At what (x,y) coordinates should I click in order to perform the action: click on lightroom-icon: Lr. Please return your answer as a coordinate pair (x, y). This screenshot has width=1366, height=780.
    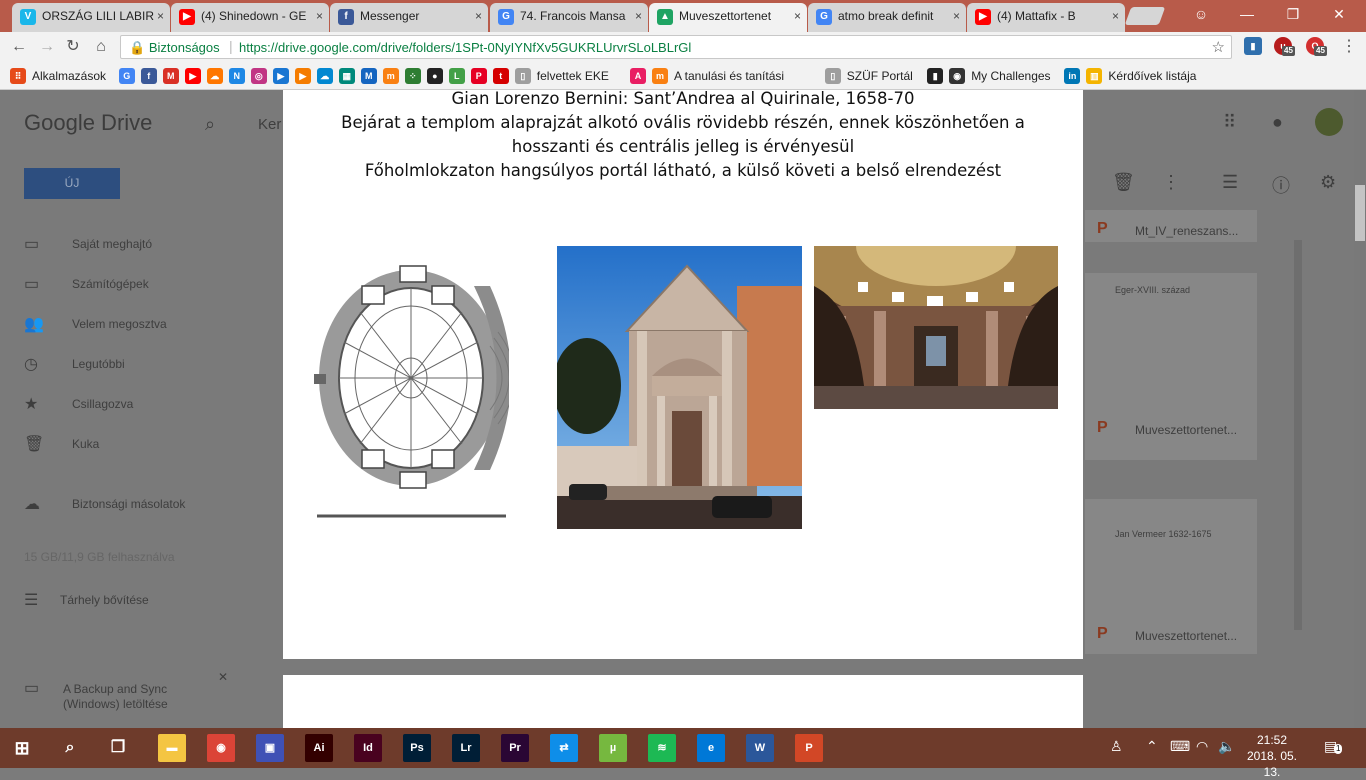
    Looking at the image, I should click on (466, 748).